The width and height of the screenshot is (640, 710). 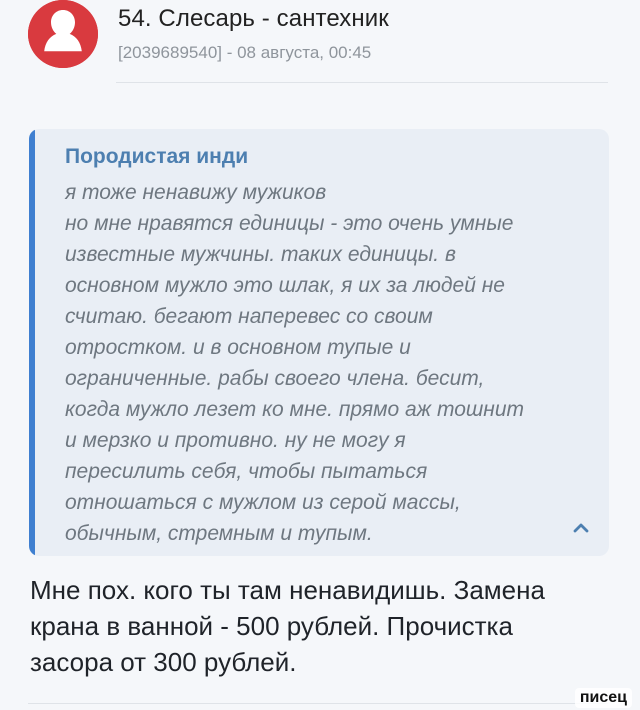 I want to click on post-author: 54. Слесарь - сантехник, so click(x=253, y=19).